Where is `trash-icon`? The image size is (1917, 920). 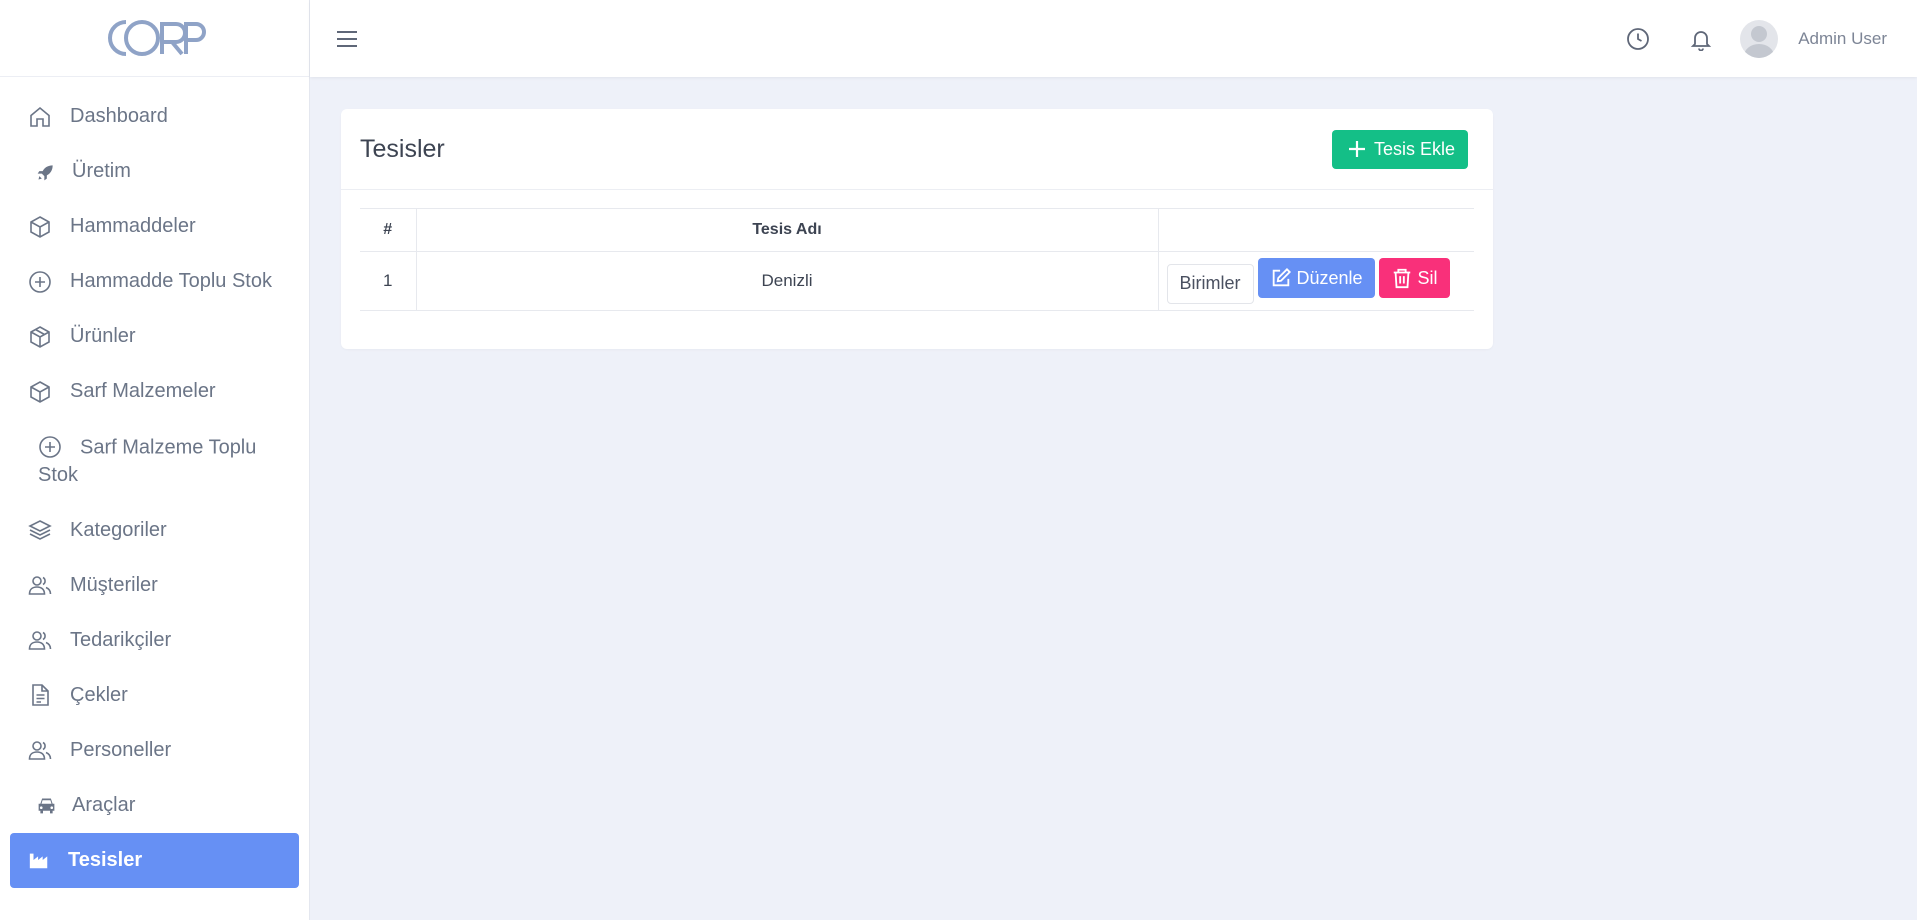 trash-icon is located at coordinates (1401, 279).